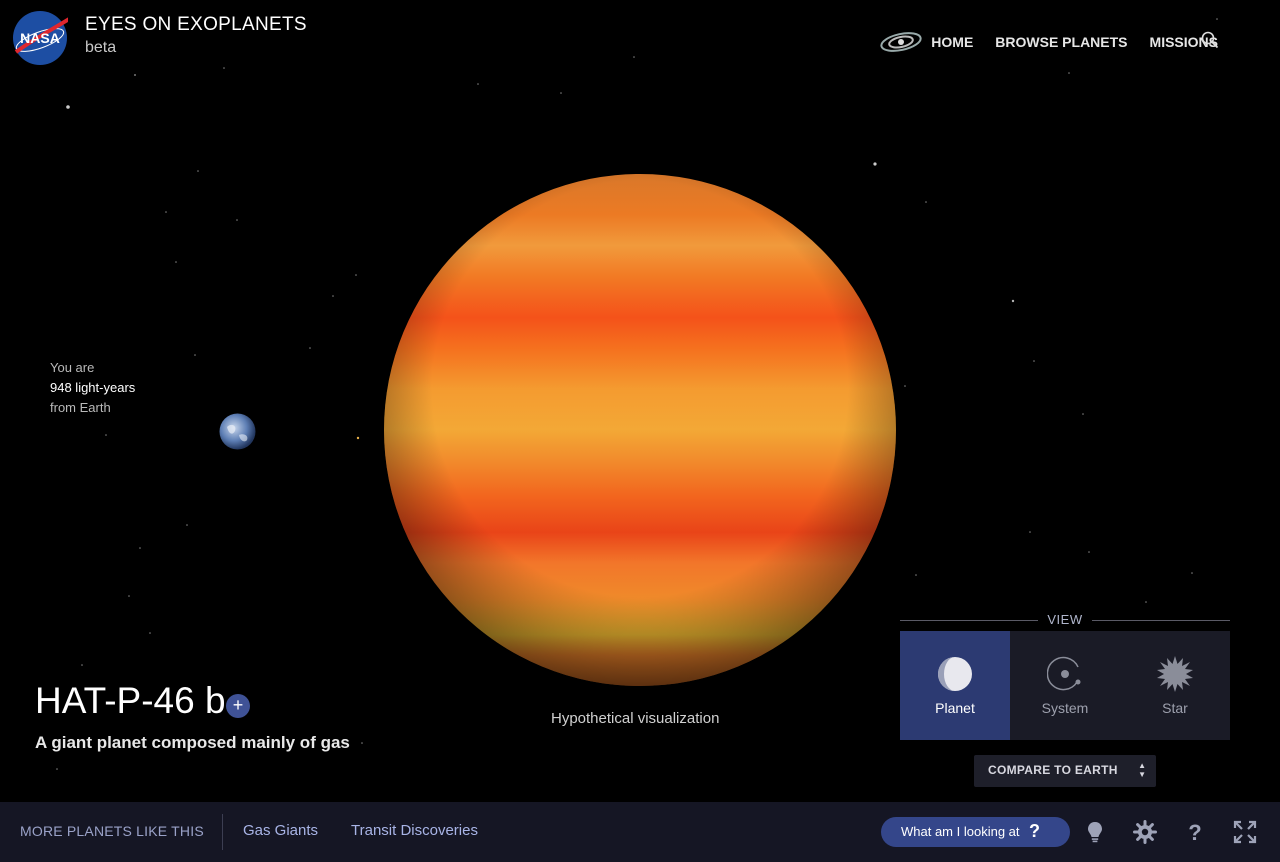 The width and height of the screenshot is (1280, 862). What do you see at coordinates (237, 431) in the screenshot?
I see `earth-marker` at bounding box center [237, 431].